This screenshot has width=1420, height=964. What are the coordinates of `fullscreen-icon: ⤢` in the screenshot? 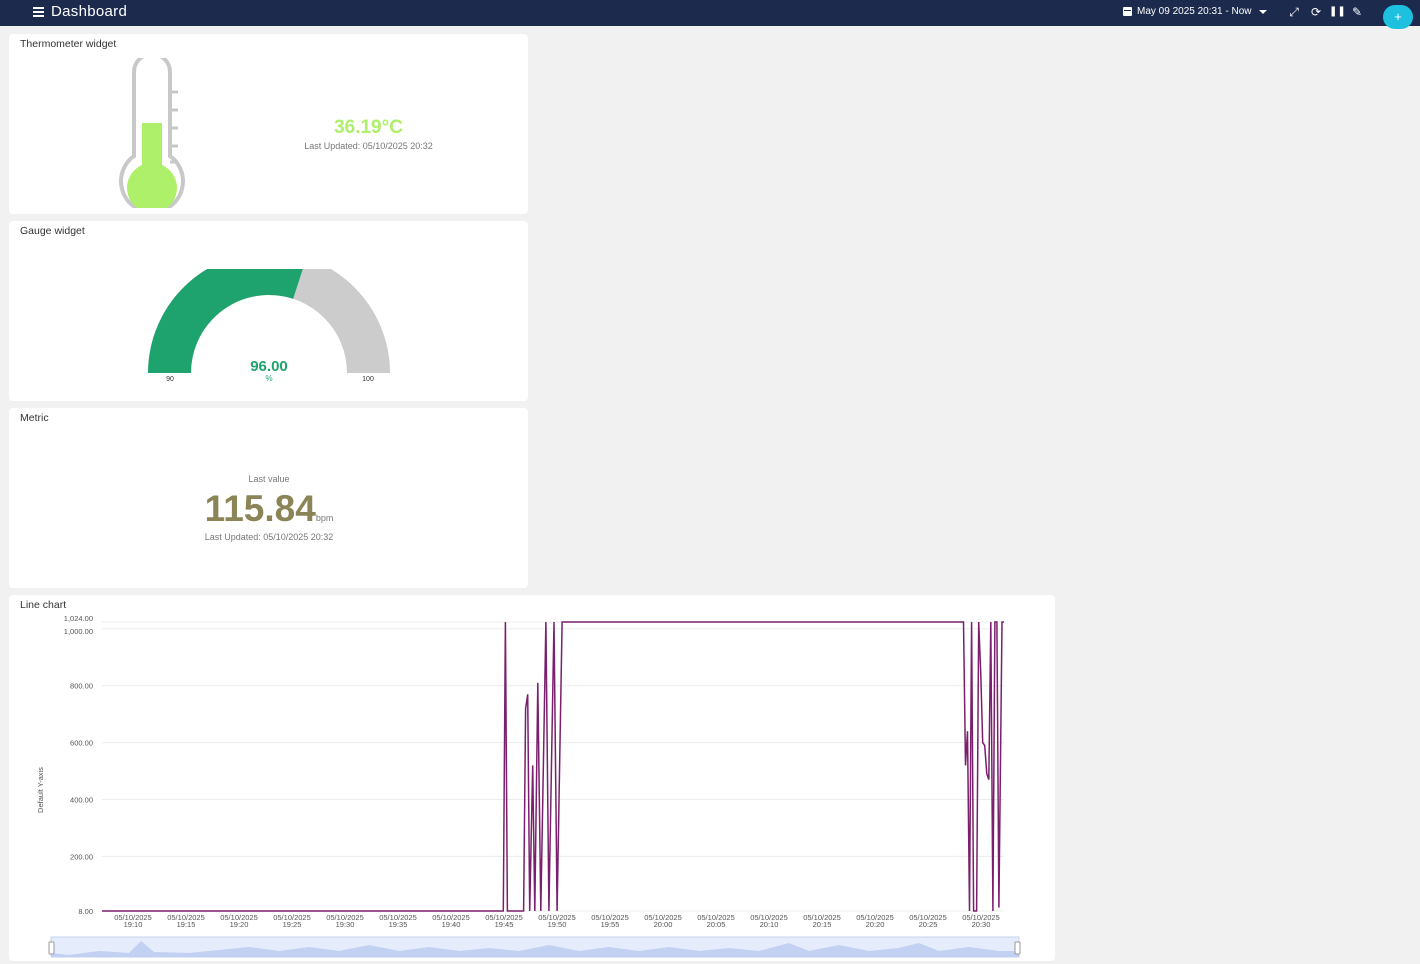 It's located at (1294, 12).